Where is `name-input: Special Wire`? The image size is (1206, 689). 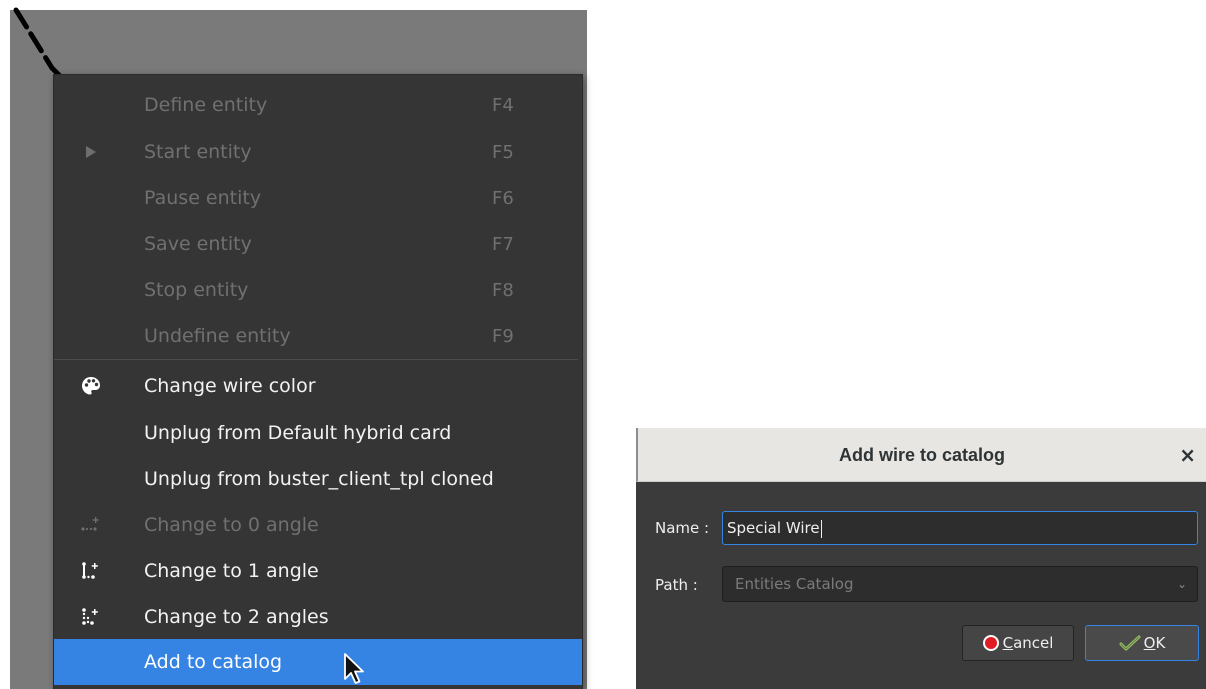
name-input: Special Wire is located at coordinates (960, 528).